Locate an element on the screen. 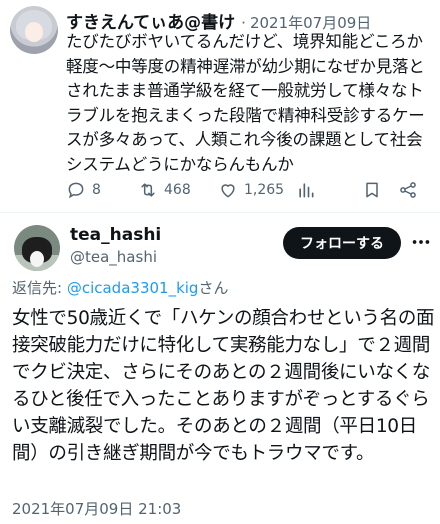  retweet-button: 468 is located at coordinates (164, 190).